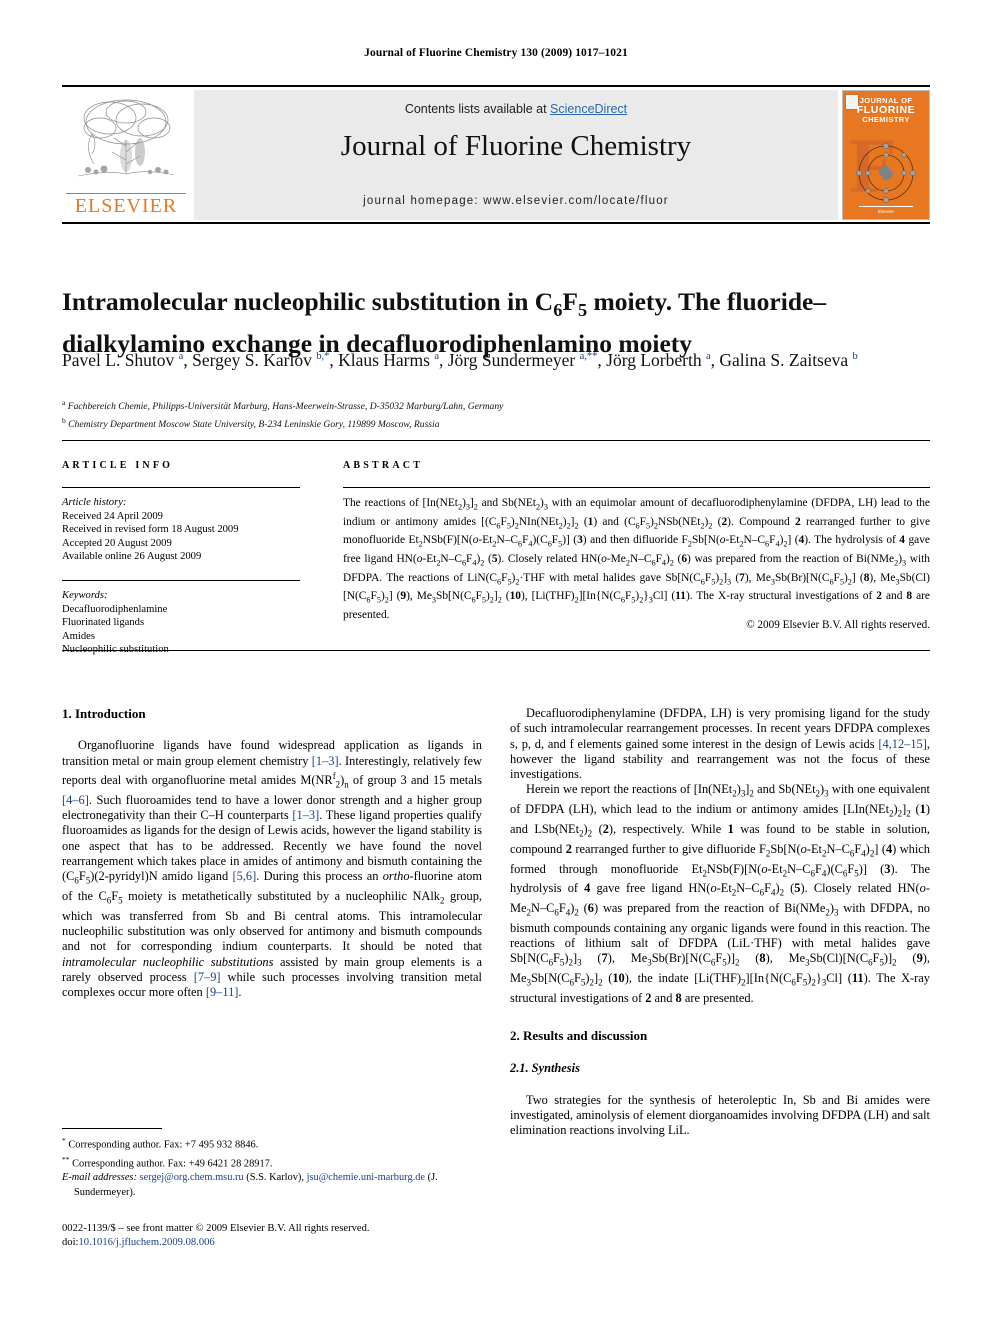 The width and height of the screenshot is (992, 1323). Describe the element at coordinates (94, 502) in the screenshot. I see `article-history-heading: Article history:` at that location.